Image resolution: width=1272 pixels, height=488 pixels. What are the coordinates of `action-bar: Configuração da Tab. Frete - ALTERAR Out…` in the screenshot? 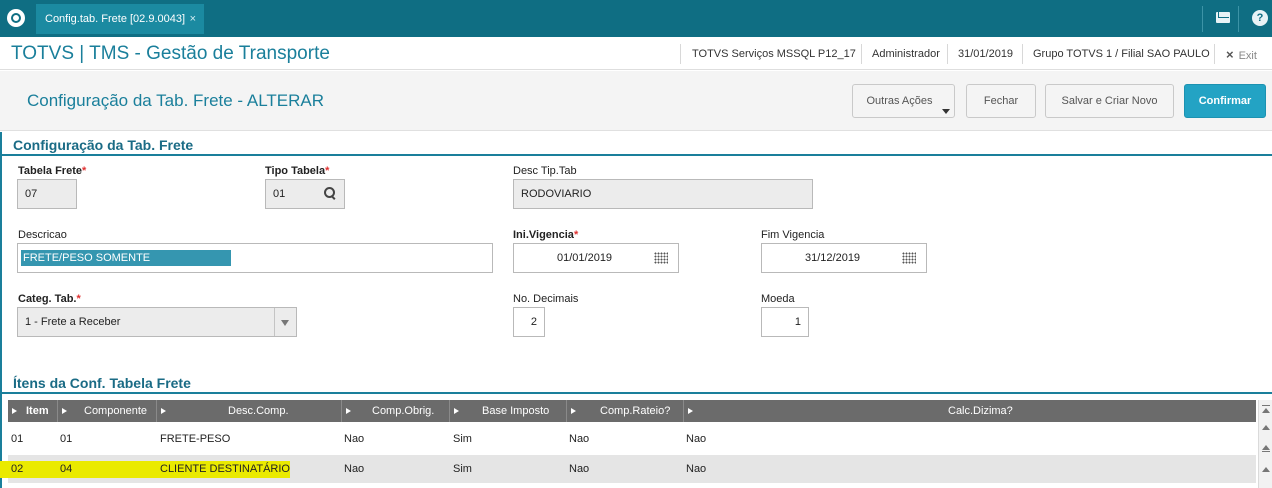 It's located at (636, 101).